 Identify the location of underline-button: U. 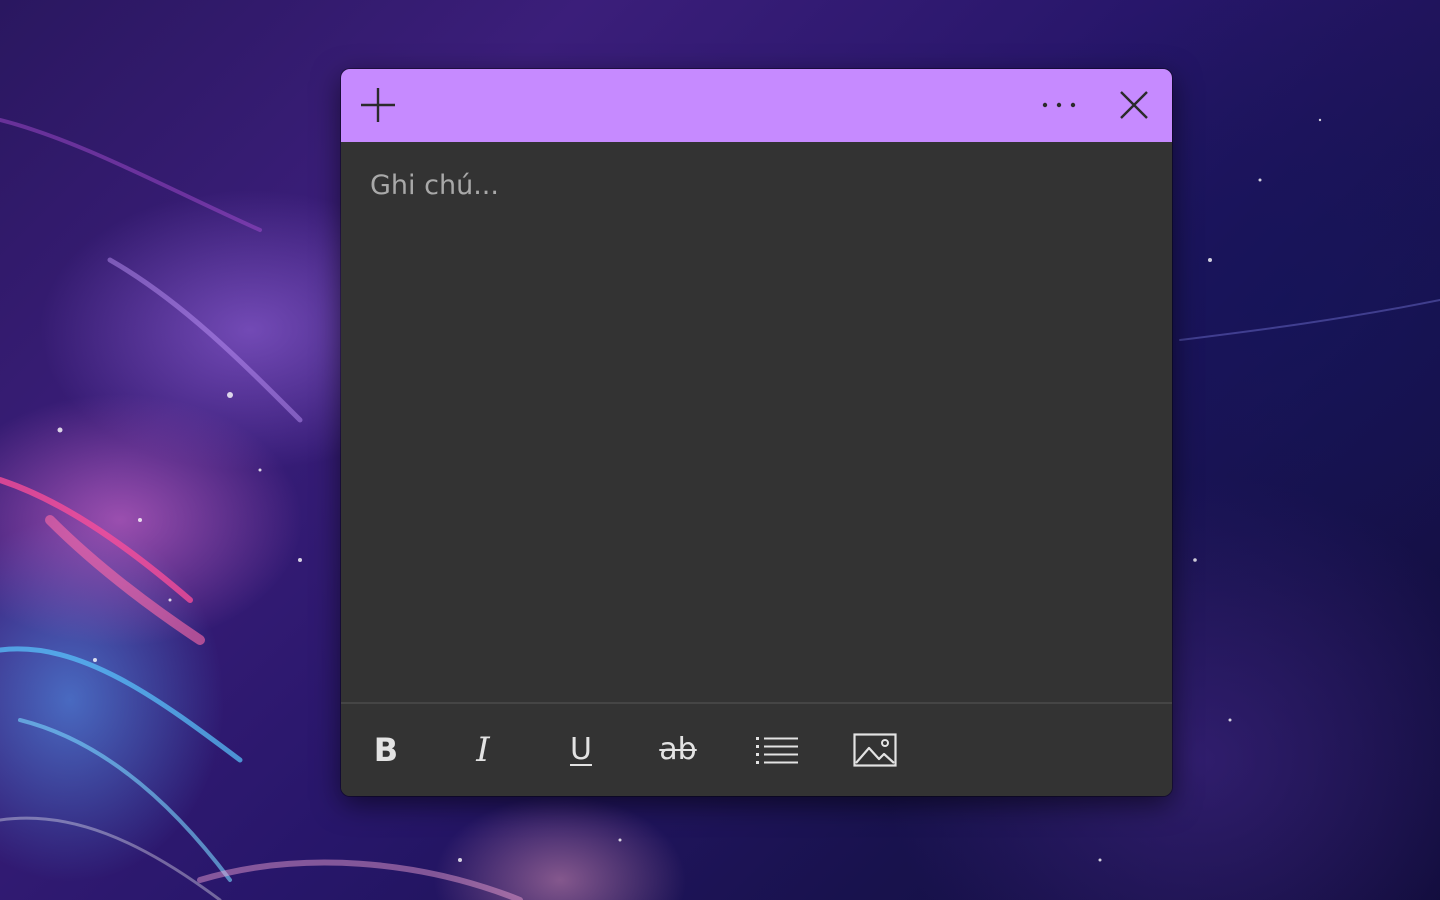
(581, 750).